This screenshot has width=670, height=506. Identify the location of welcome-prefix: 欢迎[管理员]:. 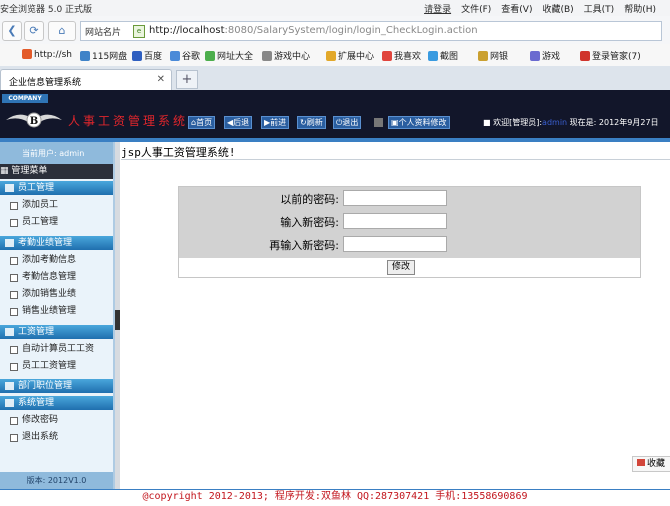
(518, 122).